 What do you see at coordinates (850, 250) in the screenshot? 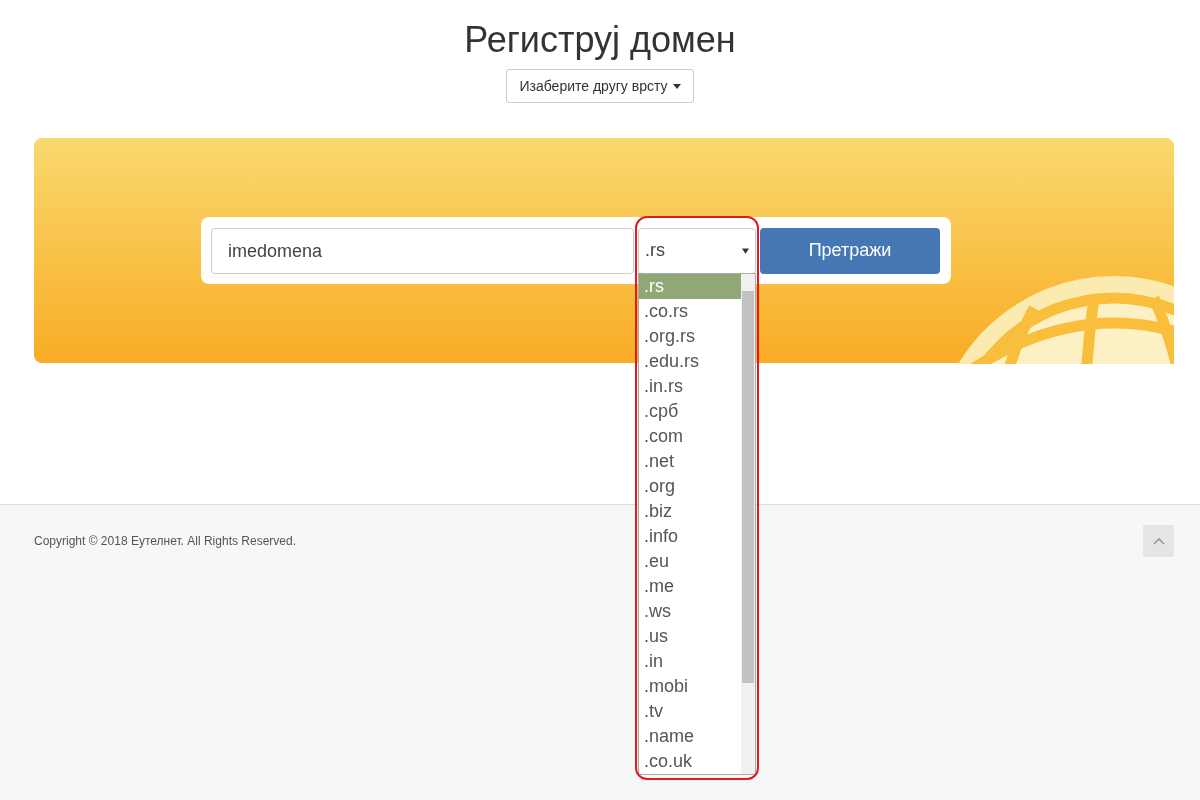
I see `search-button: Претражи` at bounding box center [850, 250].